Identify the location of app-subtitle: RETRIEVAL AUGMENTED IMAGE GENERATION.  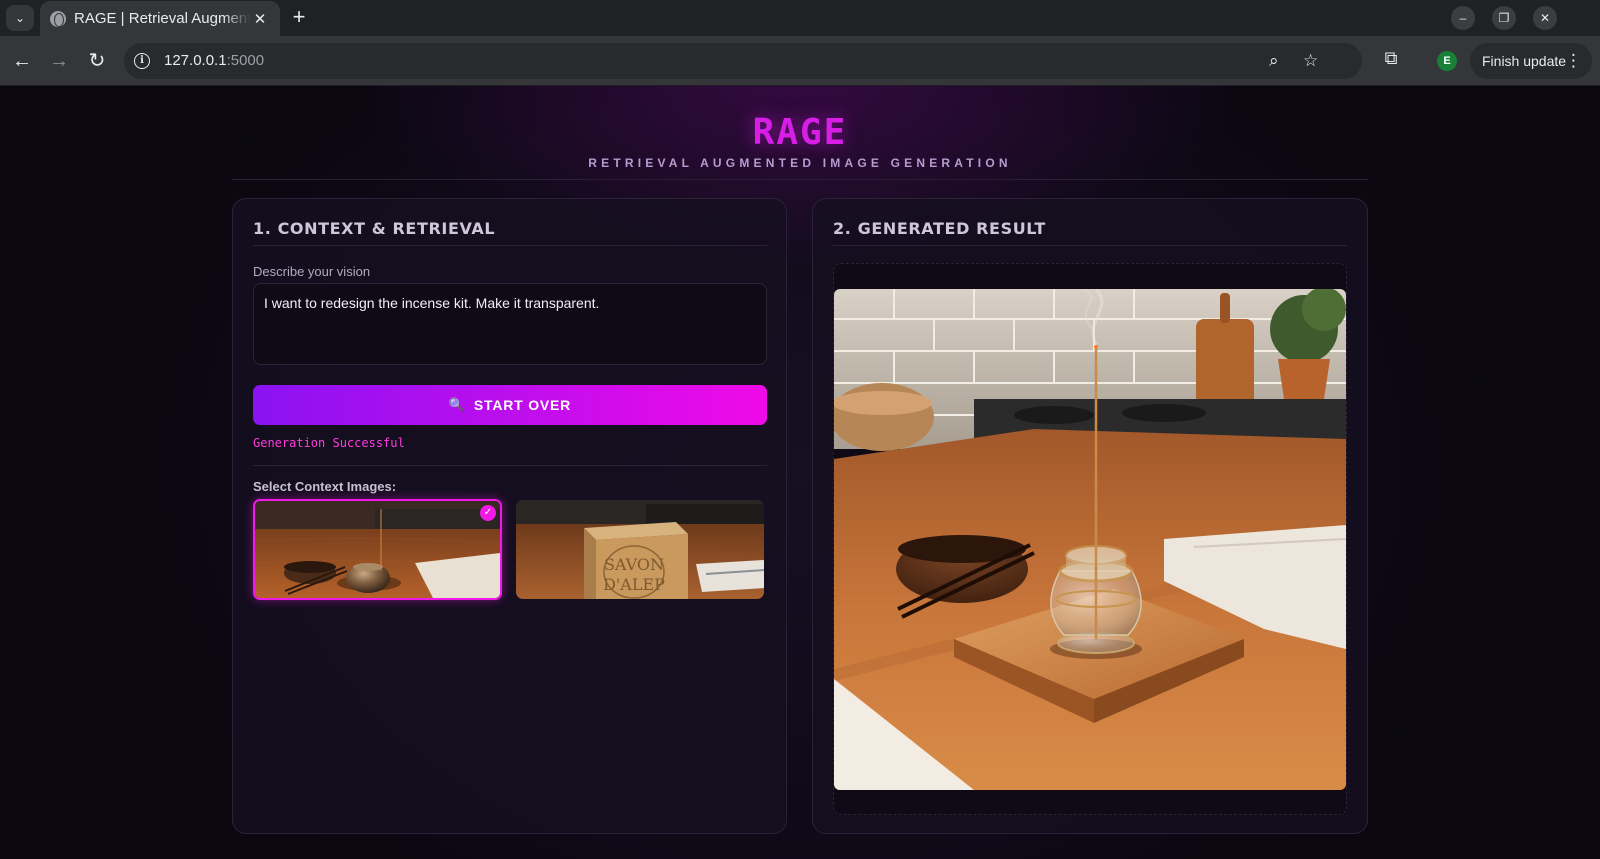
(800, 163).